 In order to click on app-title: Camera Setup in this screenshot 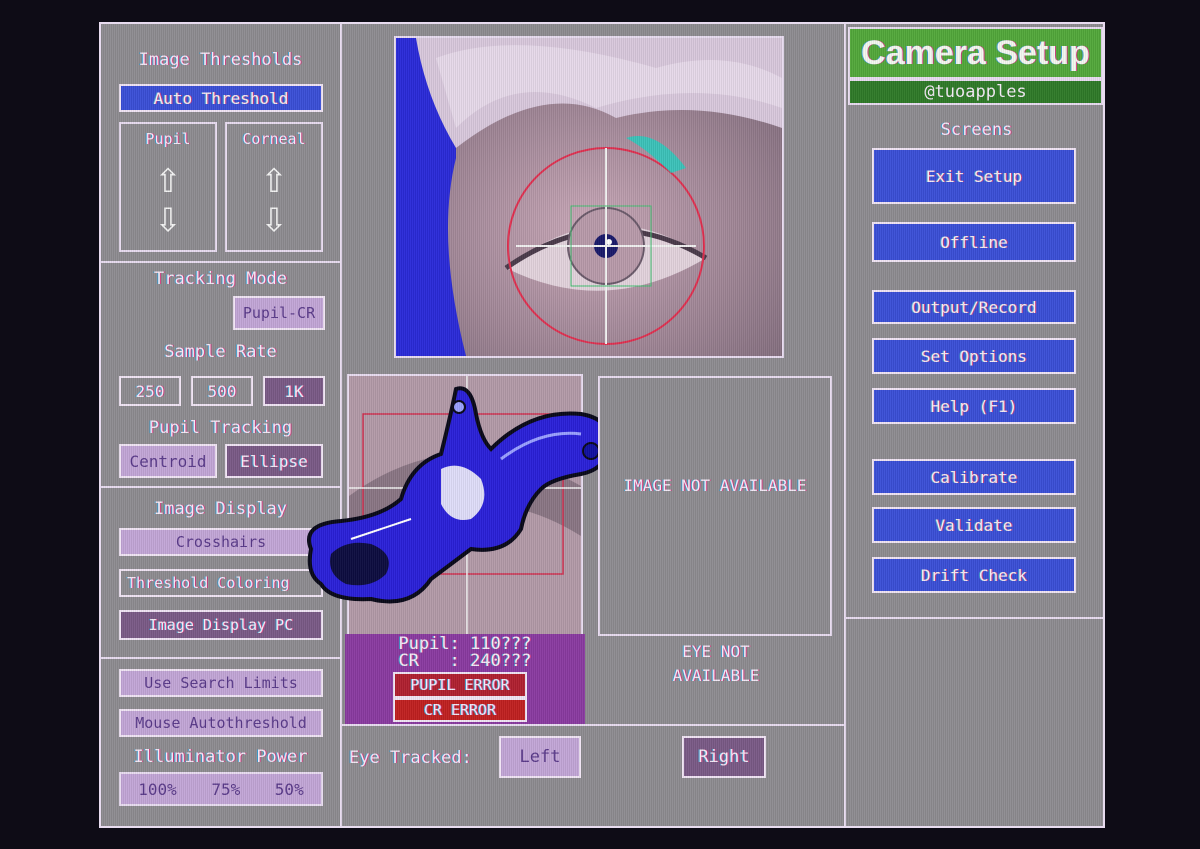, I will do `click(975, 52)`.